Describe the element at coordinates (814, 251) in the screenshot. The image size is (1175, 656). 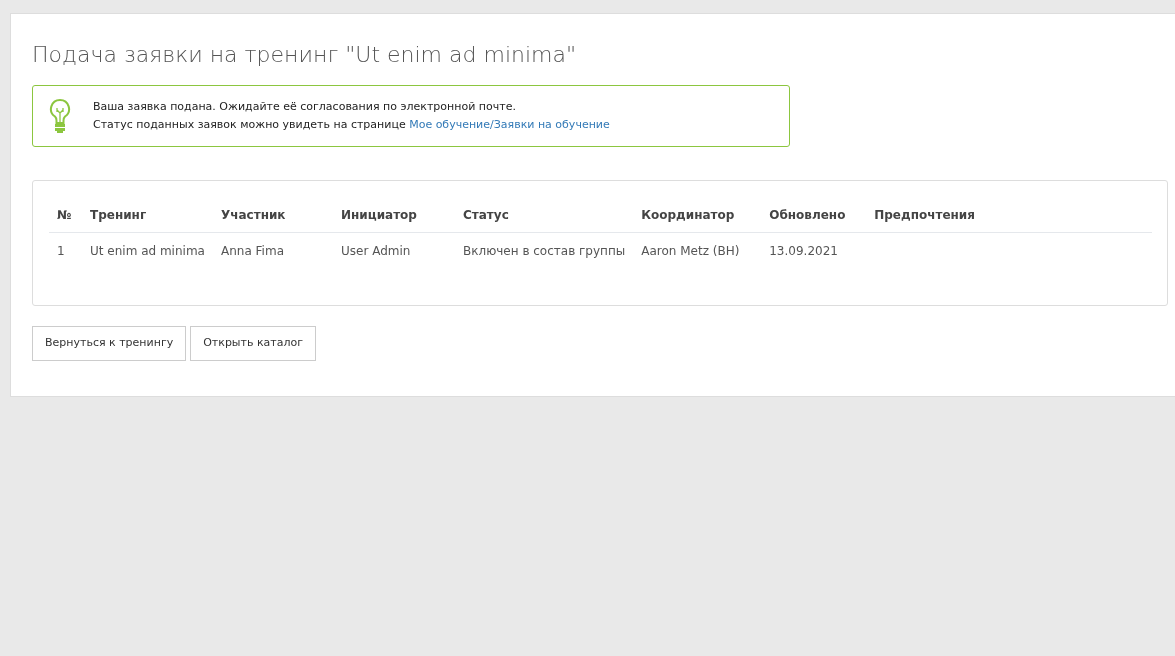
I see `table-cell: 13.09.2021` at that location.